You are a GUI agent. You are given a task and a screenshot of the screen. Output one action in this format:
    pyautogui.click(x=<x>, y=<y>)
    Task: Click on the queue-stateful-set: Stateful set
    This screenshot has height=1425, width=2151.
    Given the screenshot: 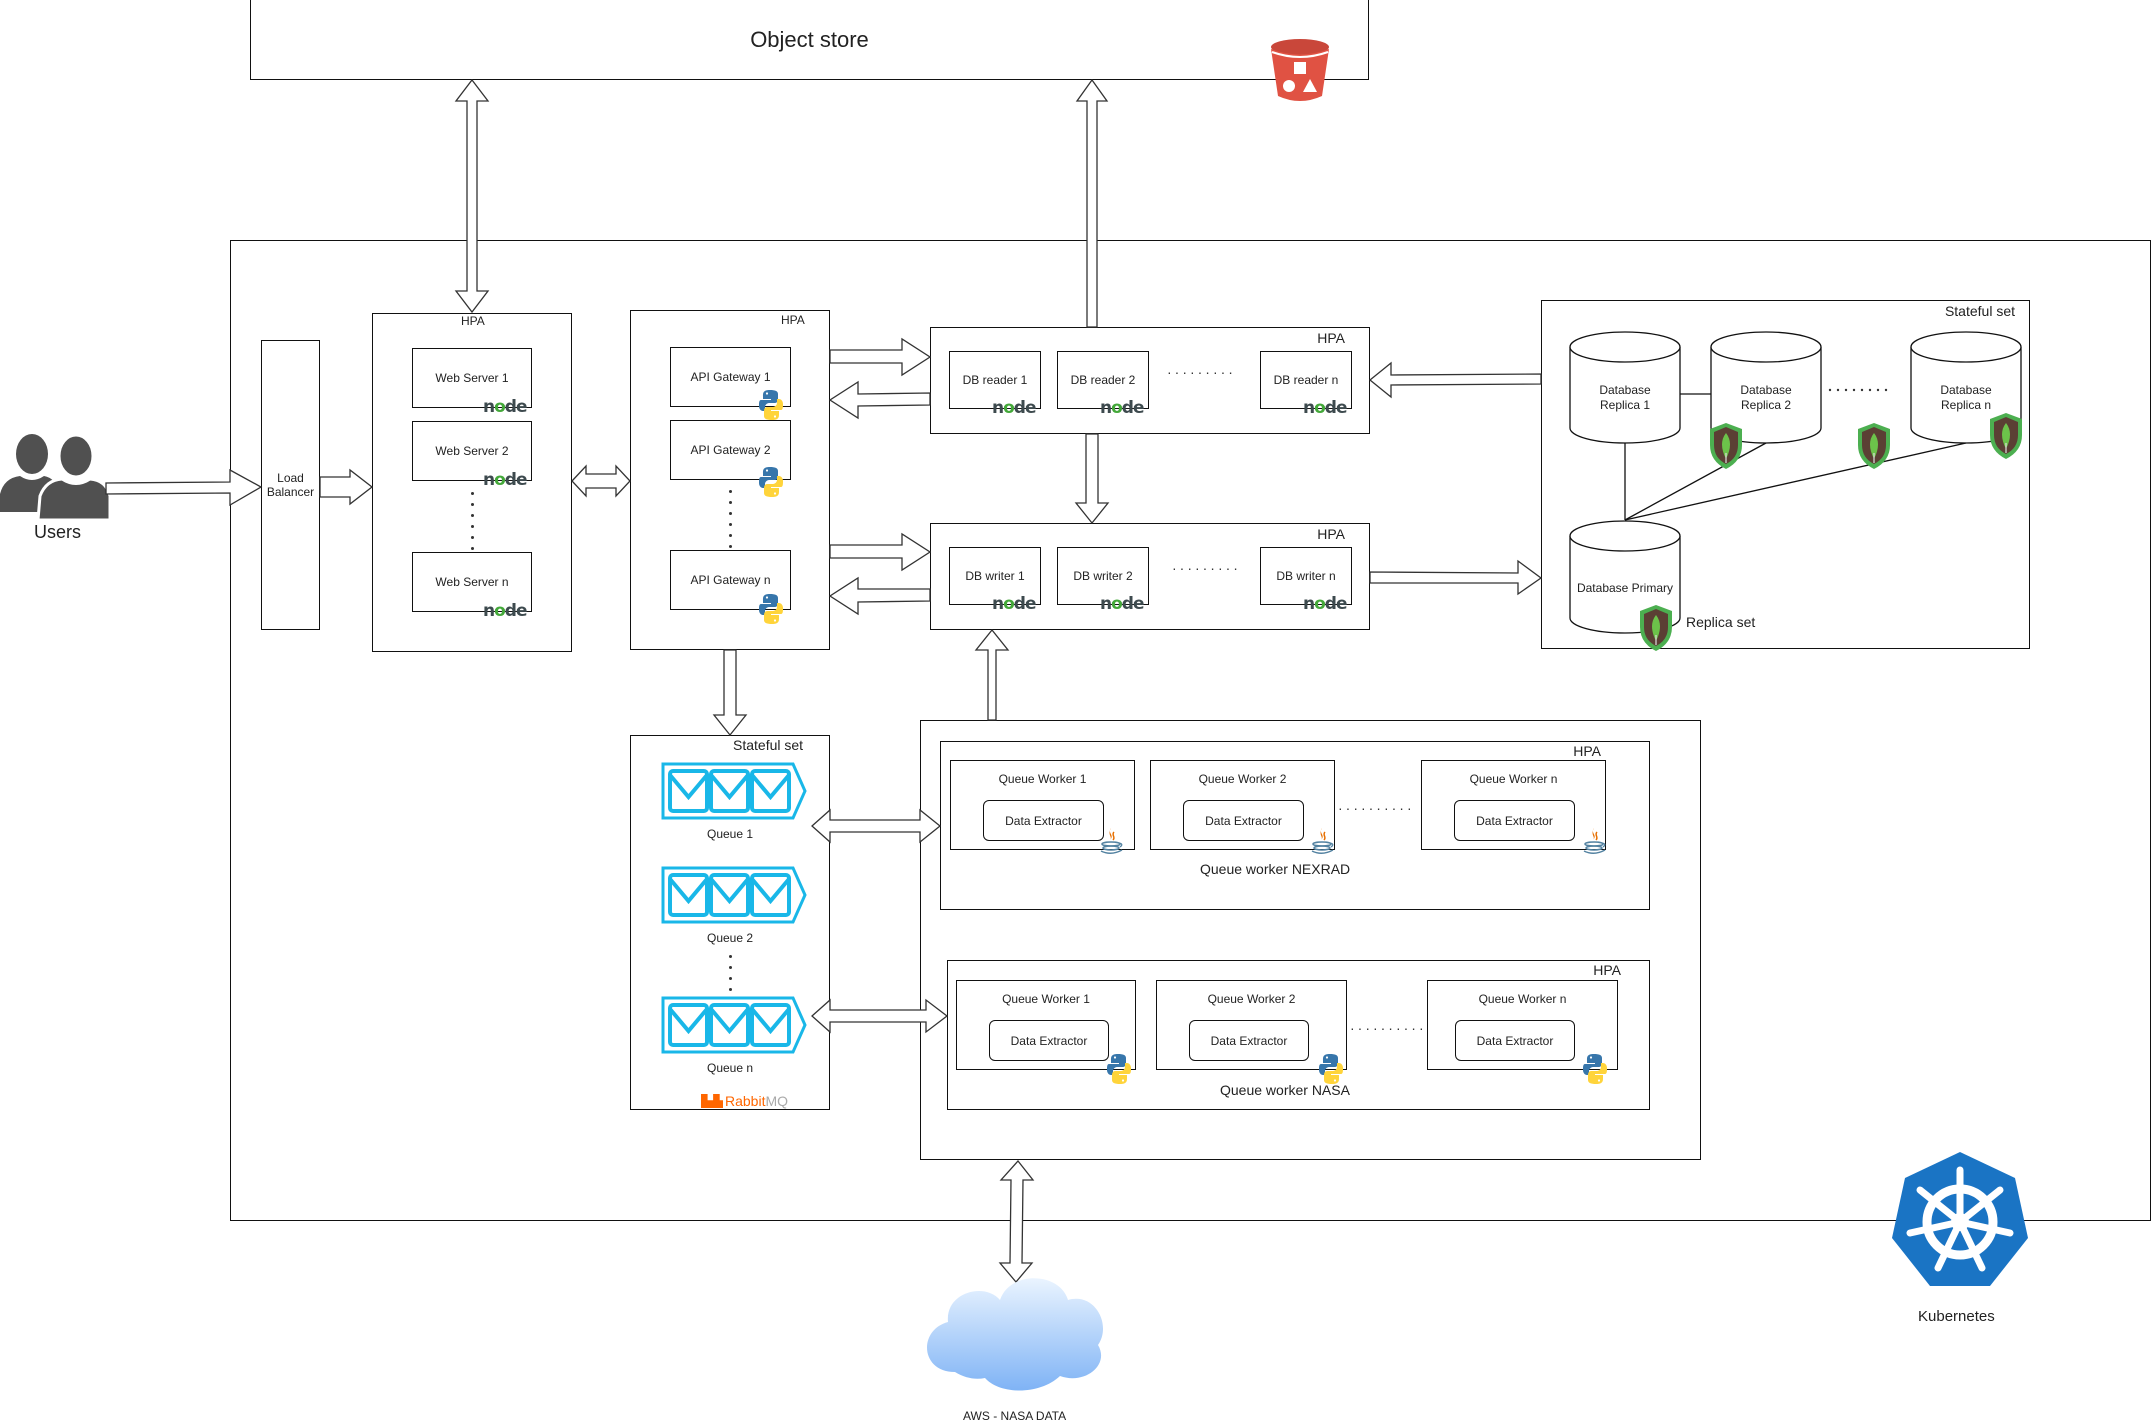 What is the action you would take?
    pyautogui.click(x=730, y=922)
    